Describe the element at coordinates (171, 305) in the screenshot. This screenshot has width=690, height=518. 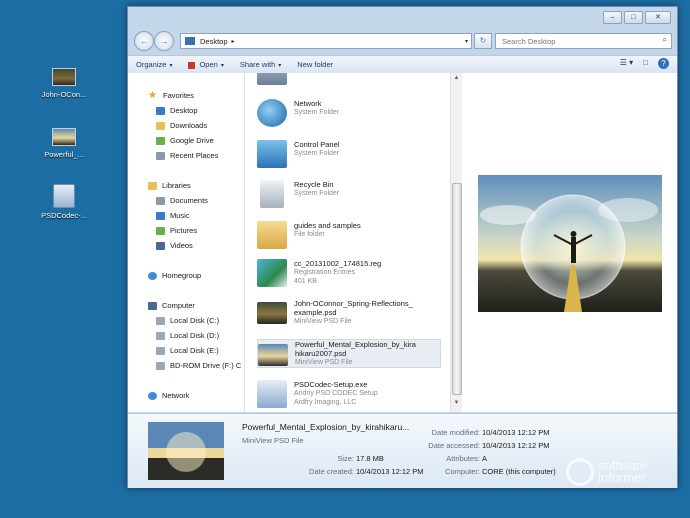
I see `nav-computer: Computer` at that location.